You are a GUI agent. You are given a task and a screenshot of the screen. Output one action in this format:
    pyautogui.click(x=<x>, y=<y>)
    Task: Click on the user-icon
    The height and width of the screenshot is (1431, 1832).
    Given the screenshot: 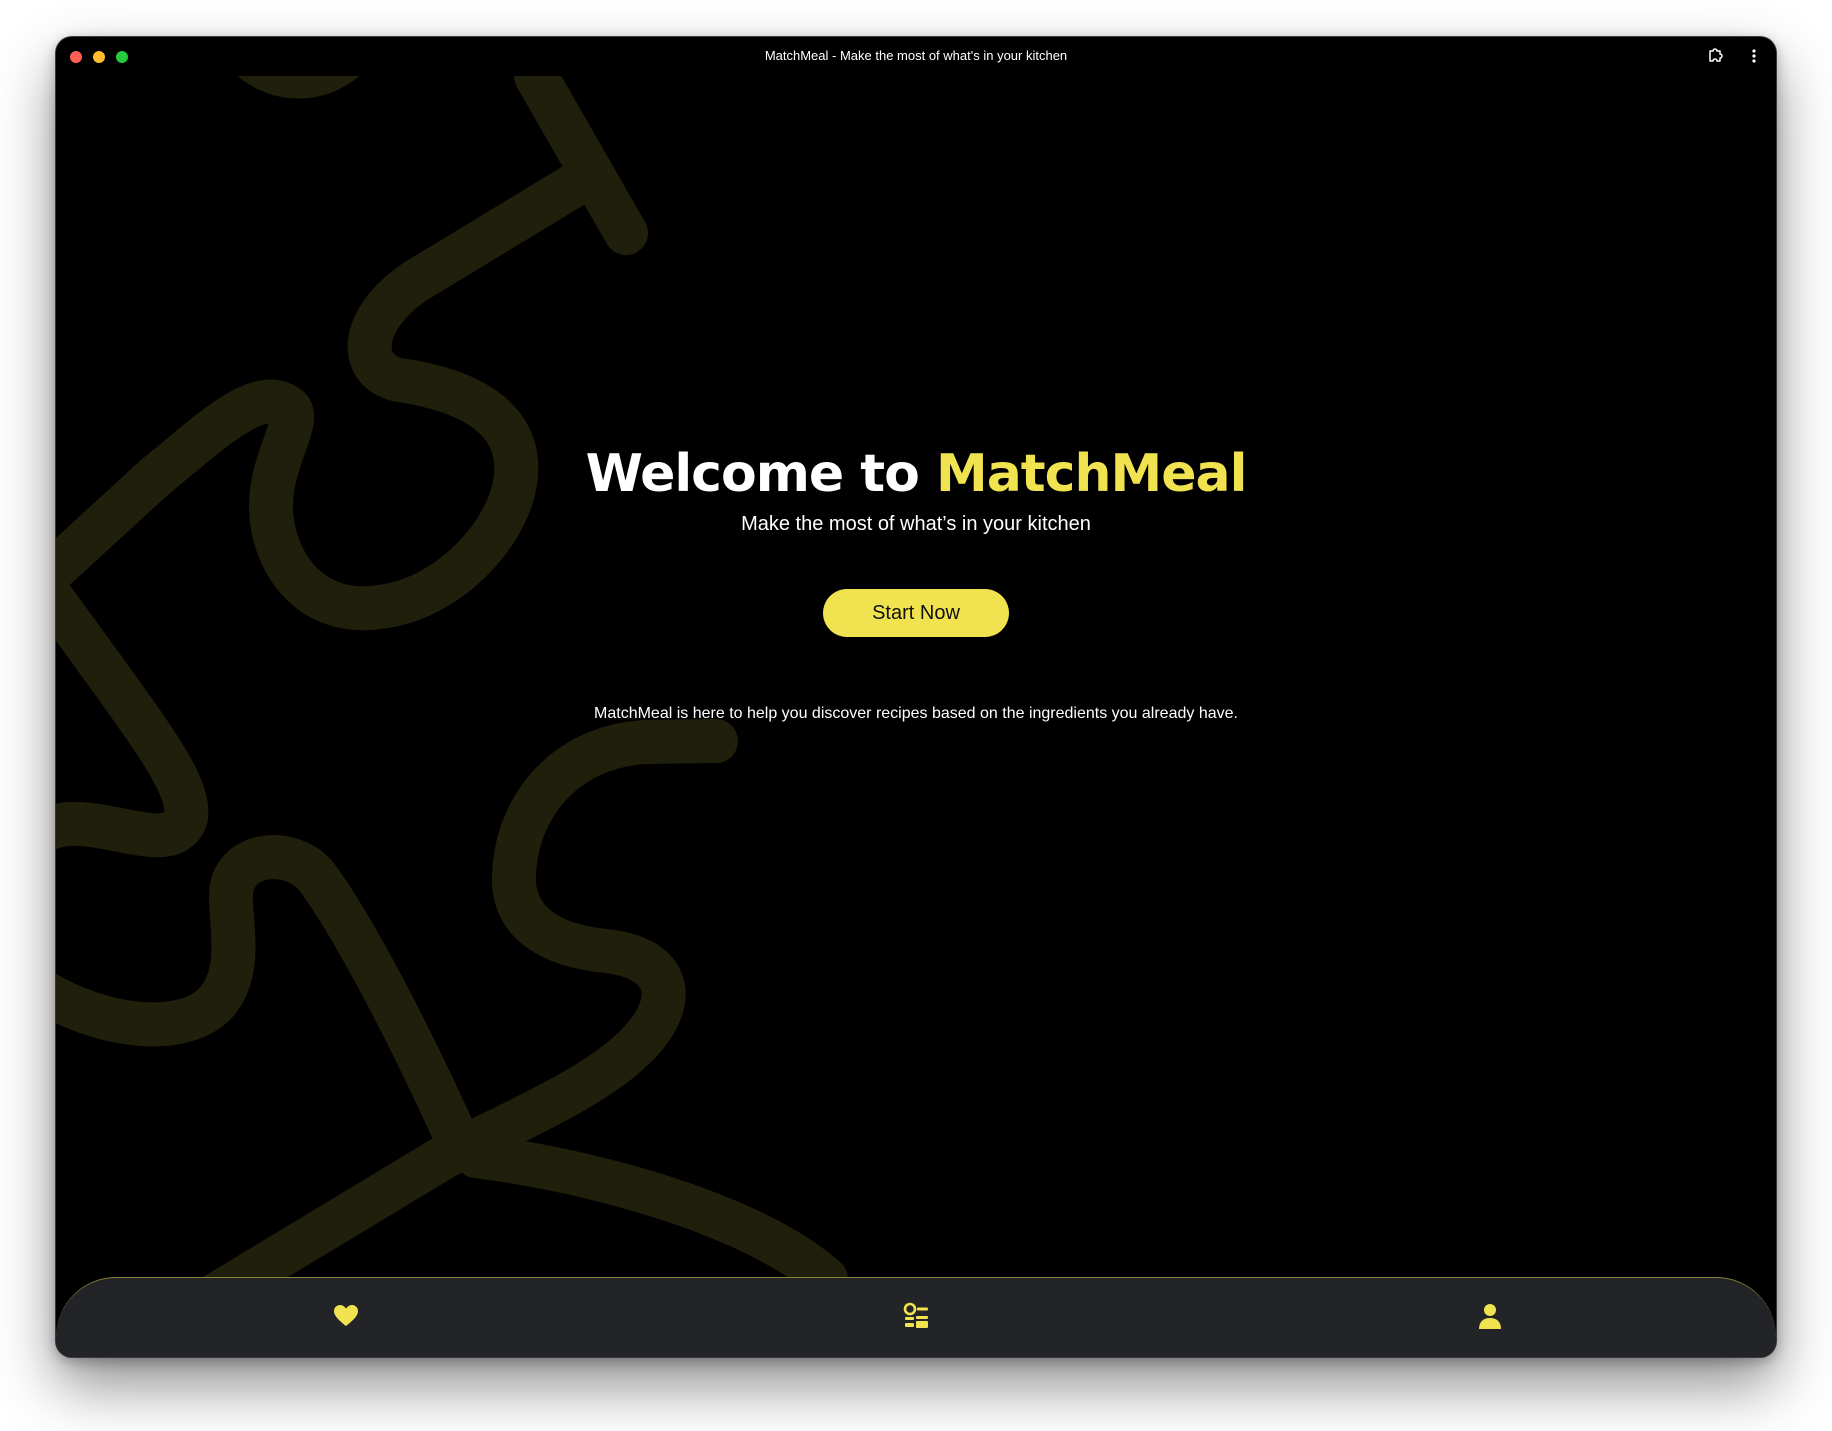 What is the action you would take?
    pyautogui.click(x=1490, y=1318)
    